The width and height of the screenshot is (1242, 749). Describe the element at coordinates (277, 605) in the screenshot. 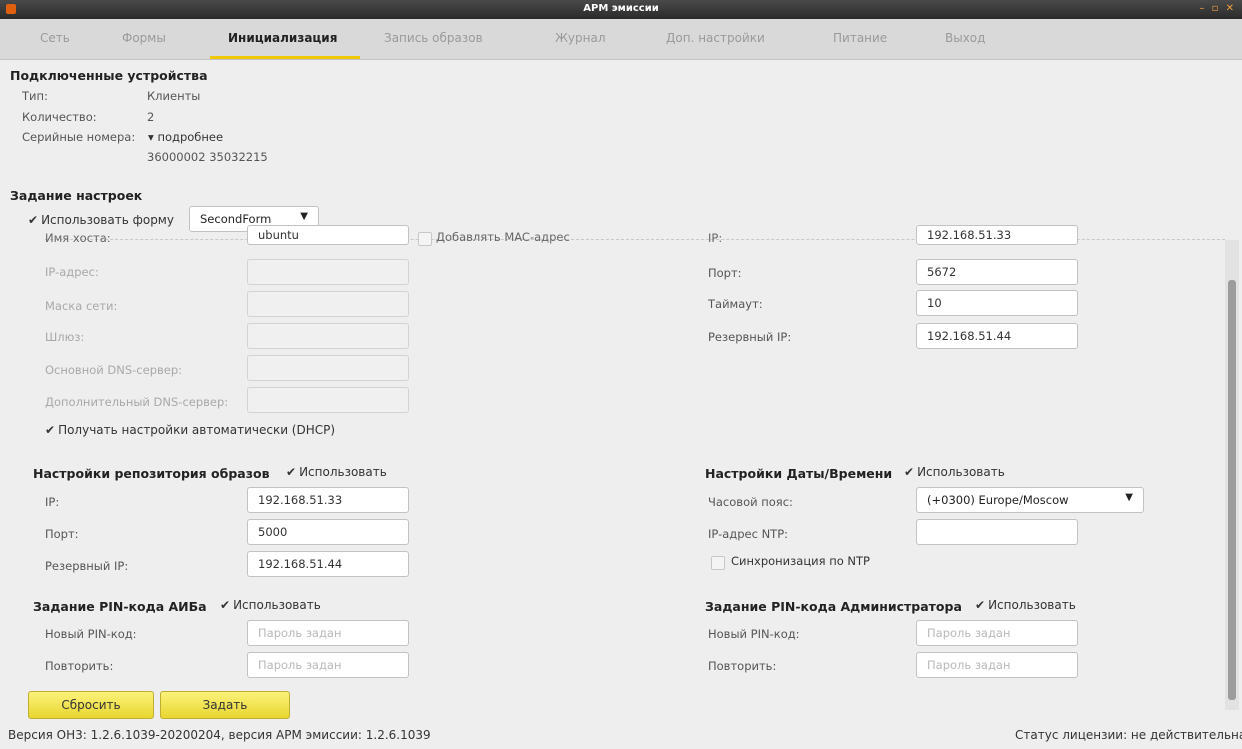

I see `pin-aib-use-label: Использовать` at that location.